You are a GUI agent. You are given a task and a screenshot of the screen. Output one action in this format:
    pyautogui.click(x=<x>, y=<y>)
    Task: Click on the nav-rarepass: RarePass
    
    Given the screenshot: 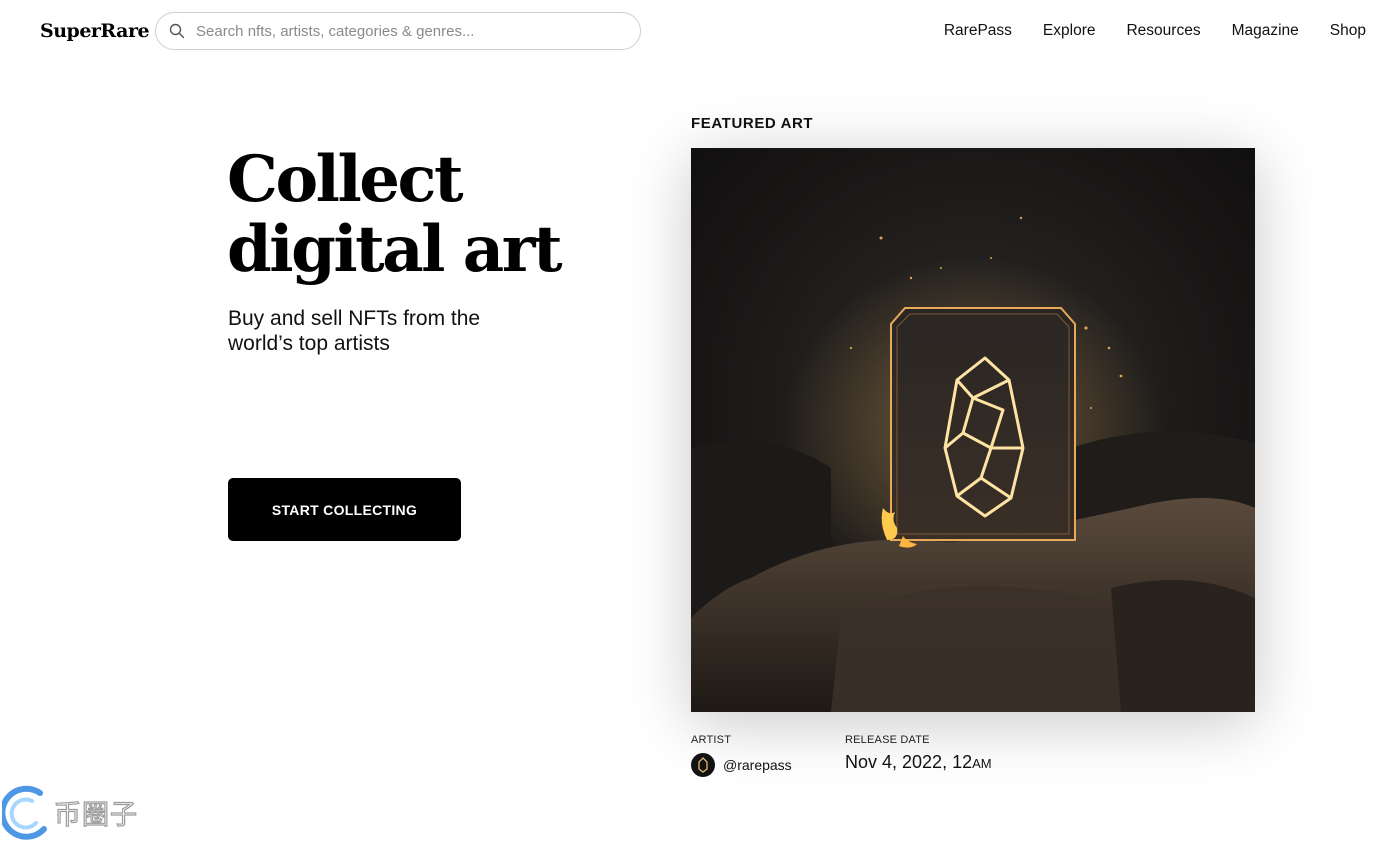 What is the action you would take?
    pyautogui.click(x=978, y=31)
    